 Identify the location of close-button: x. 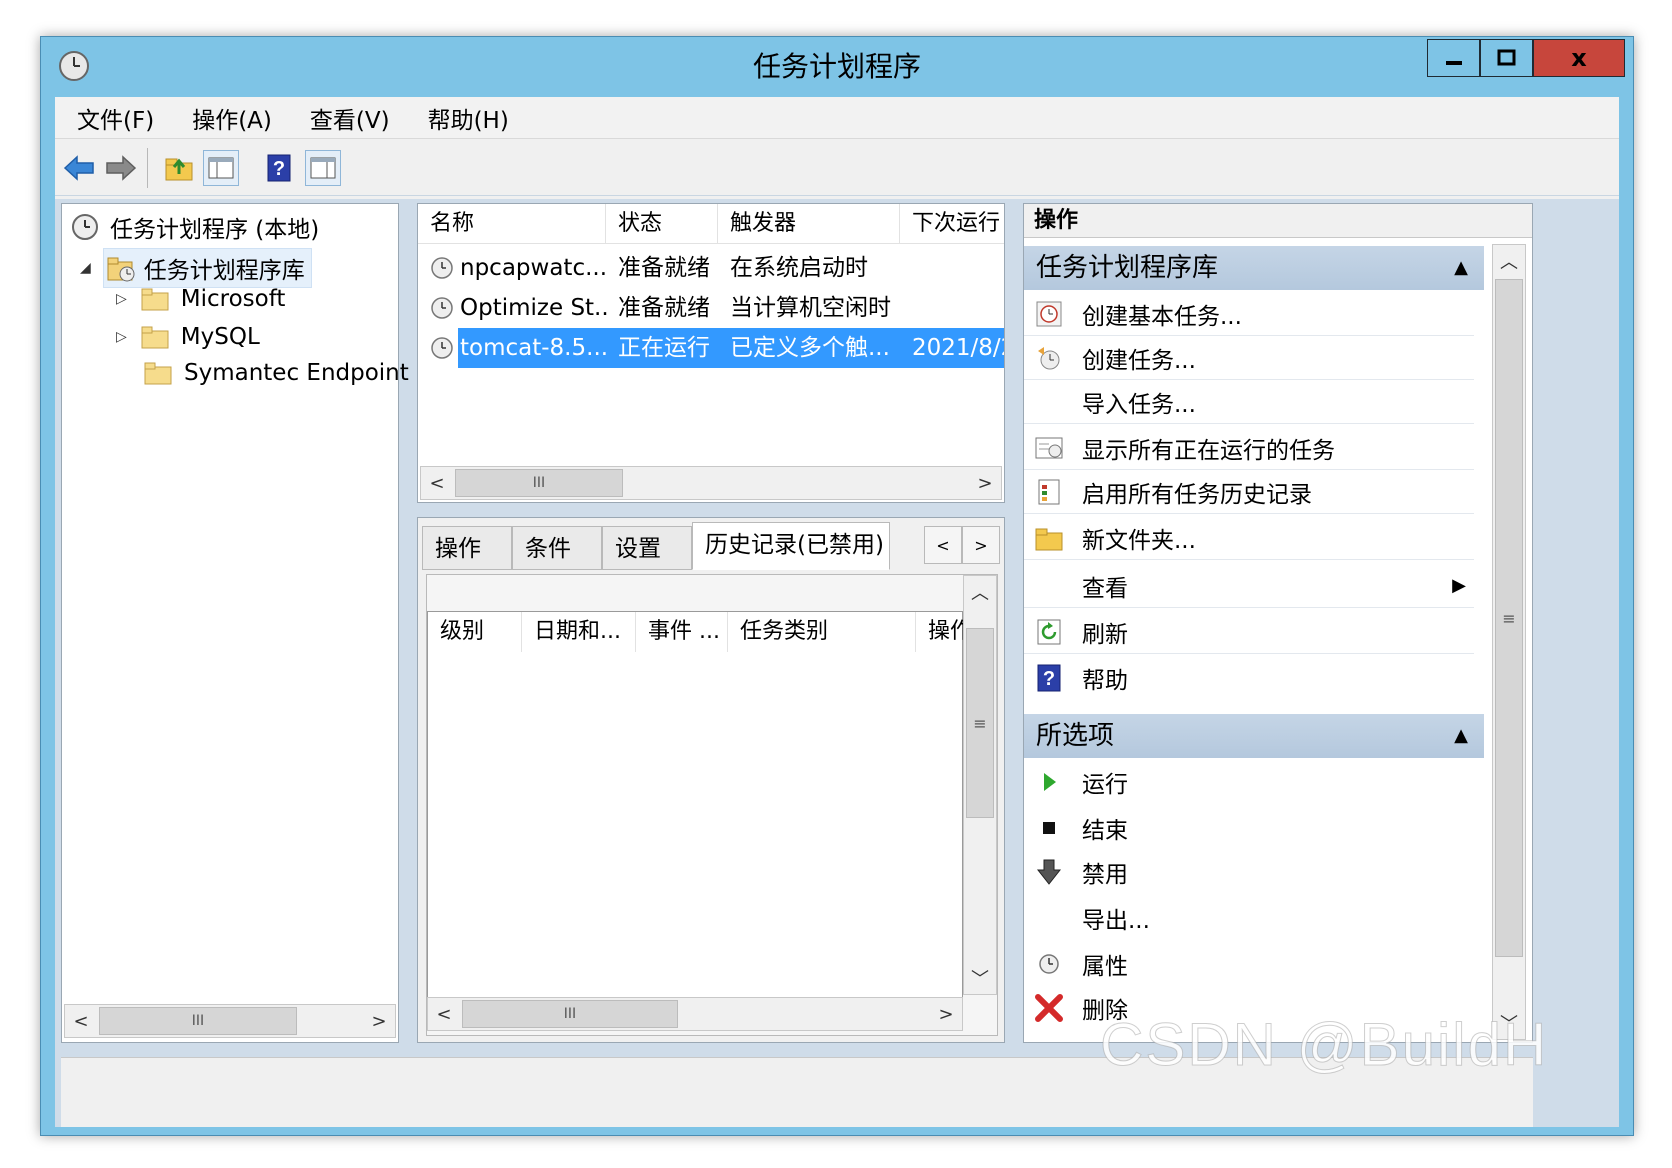
(1579, 58).